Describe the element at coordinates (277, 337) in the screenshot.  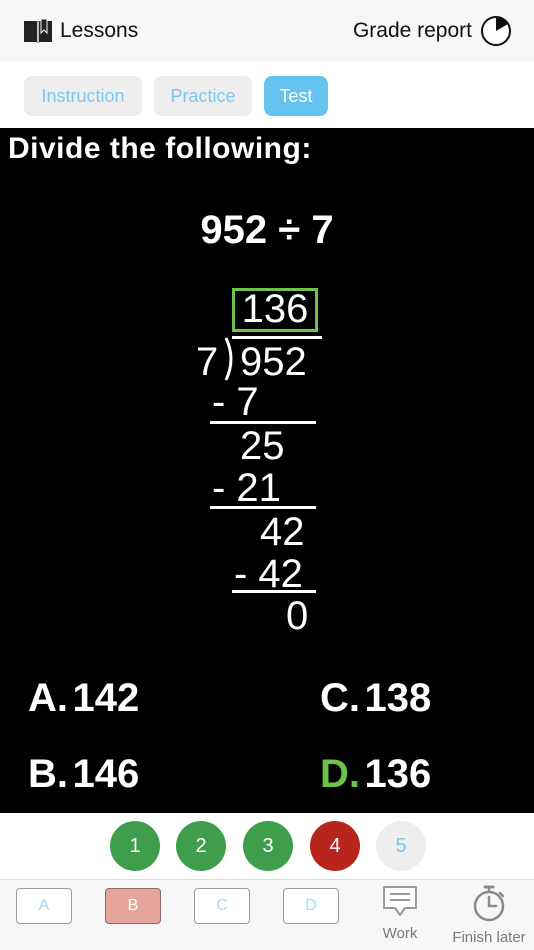
I see `division-bar` at that location.